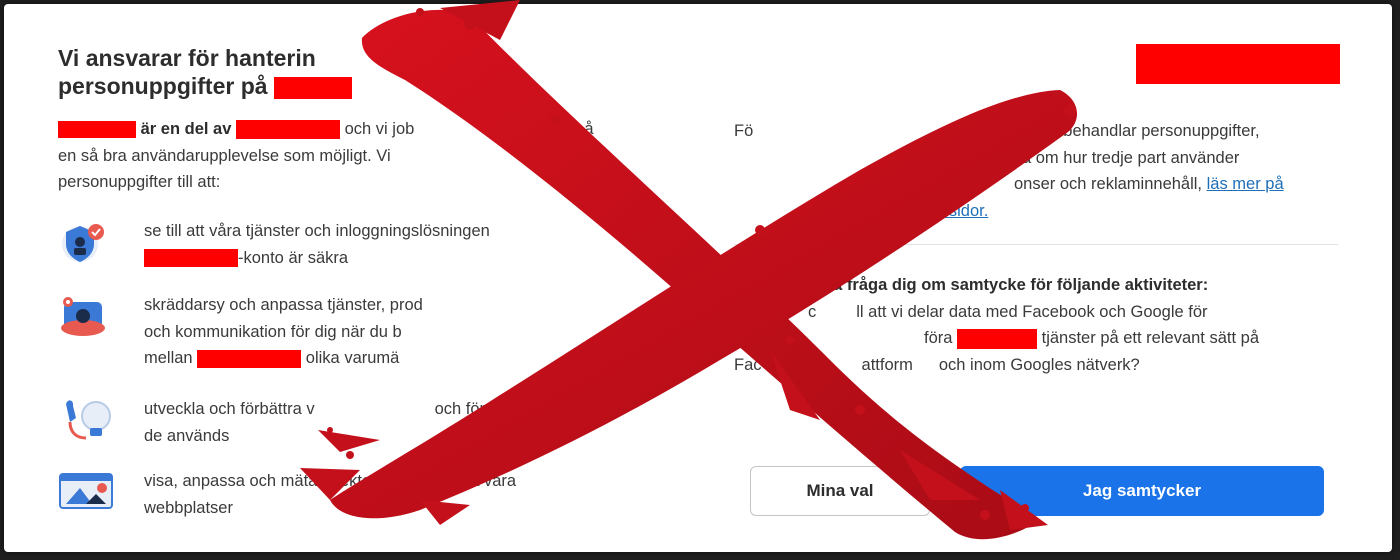 The width and height of the screenshot is (1400, 560). Describe the element at coordinates (1039, 364) in the screenshot. I see `consent-line4-end: och inom Googles nätverk?` at that location.